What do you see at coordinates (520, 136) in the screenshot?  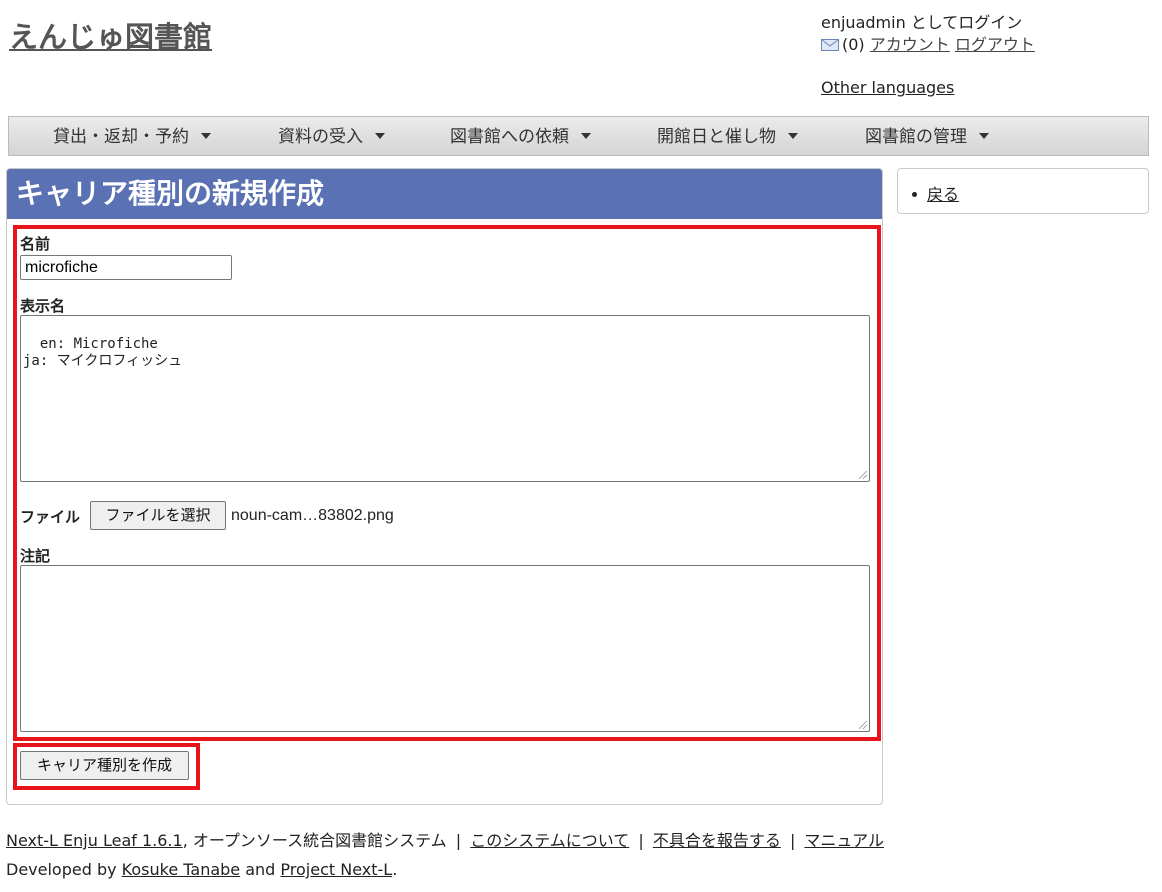 I see `nav-item-requests: 図書館への依頼` at bounding box center [520, 136].